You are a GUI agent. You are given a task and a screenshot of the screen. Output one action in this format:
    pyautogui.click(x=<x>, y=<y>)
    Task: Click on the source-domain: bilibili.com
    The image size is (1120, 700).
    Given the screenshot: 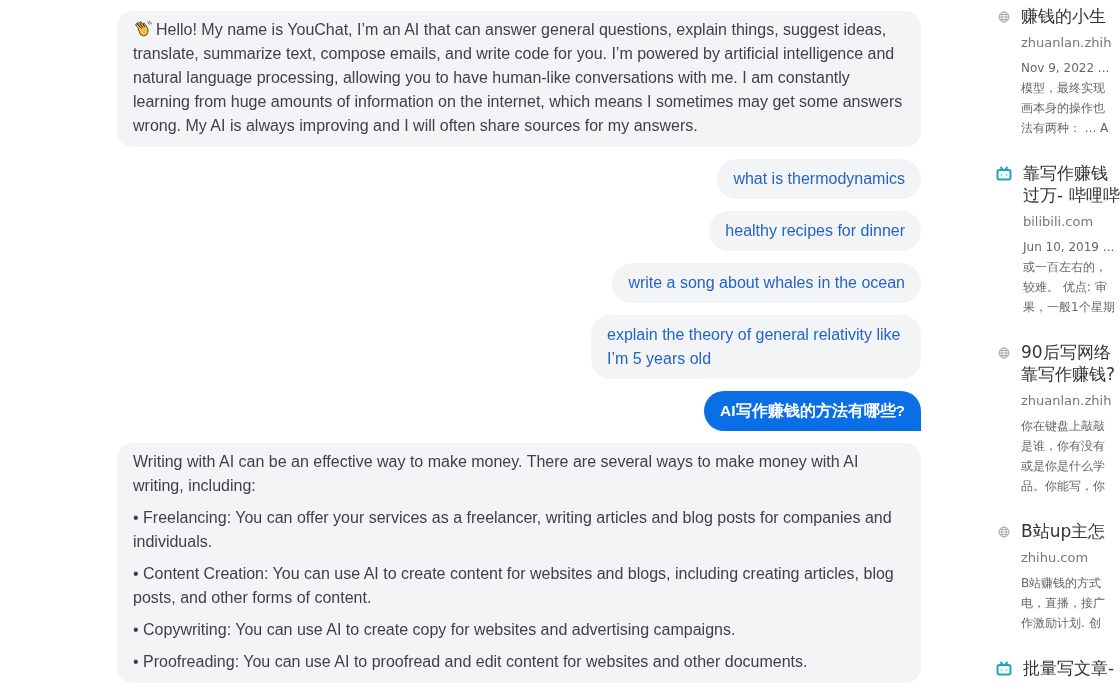 What is the action you would take?
    pyautogui.click(x=1059, y=222)
    